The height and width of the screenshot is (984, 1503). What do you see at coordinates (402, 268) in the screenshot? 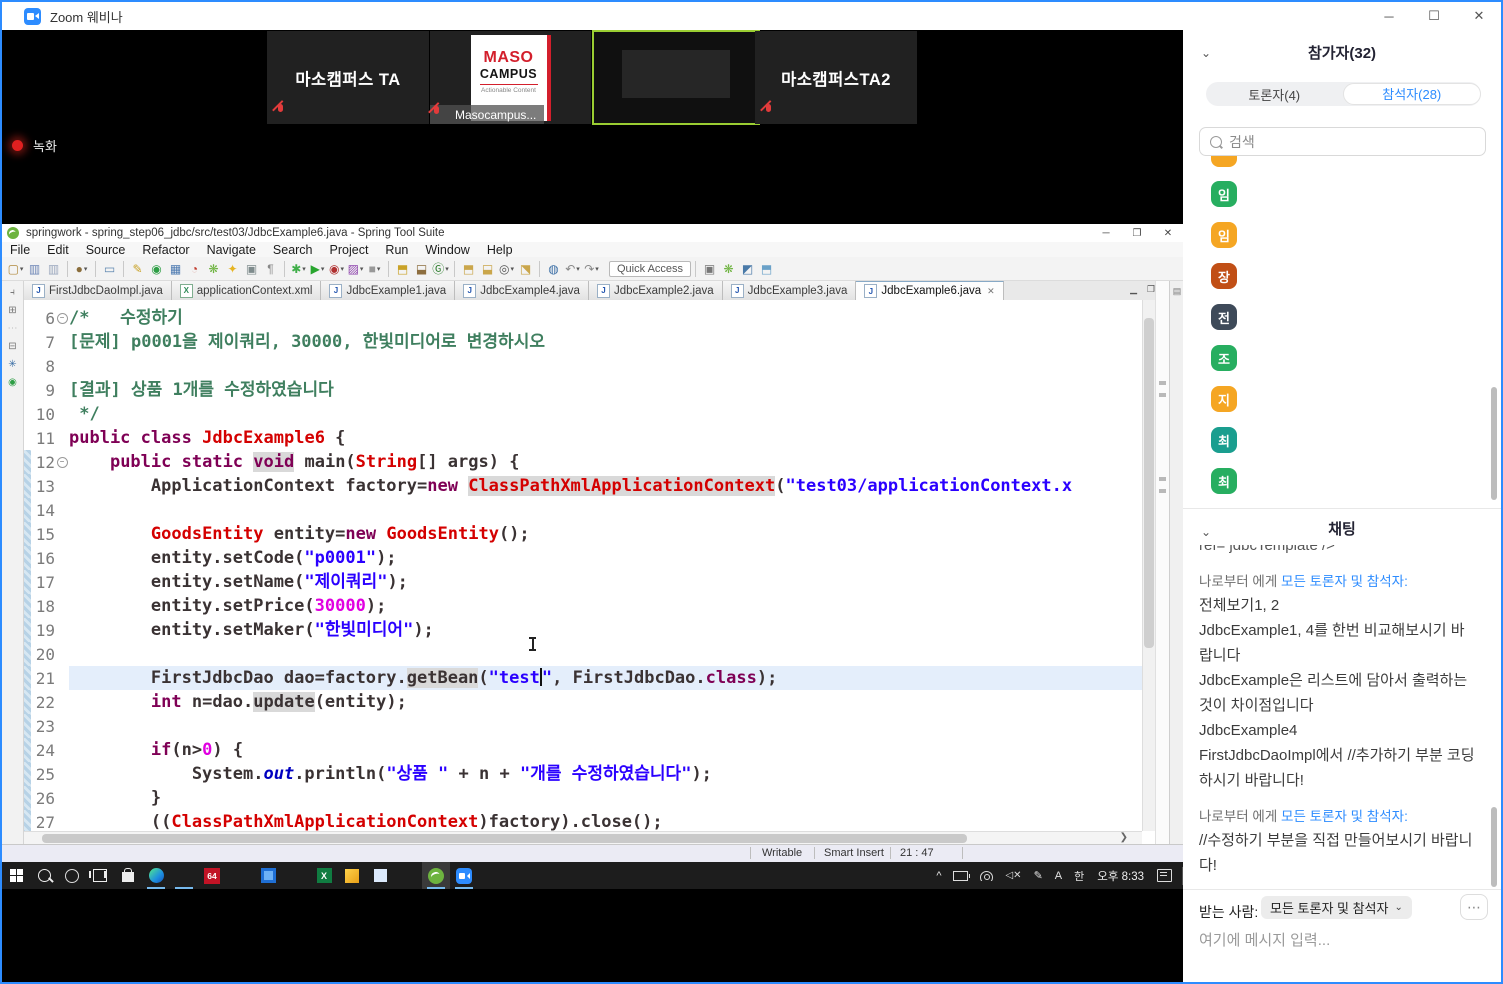
I see `new-java-project-icon: ⬒` at bounding box center [402, 268].